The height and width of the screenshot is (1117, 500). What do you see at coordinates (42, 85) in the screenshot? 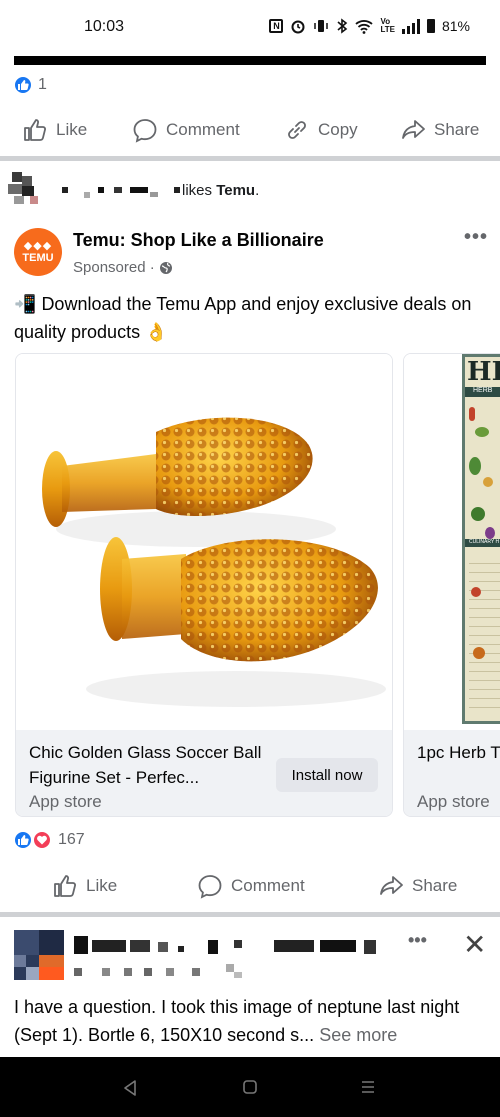
I see `reaction-count: 1` at bounding box center [42, 85].